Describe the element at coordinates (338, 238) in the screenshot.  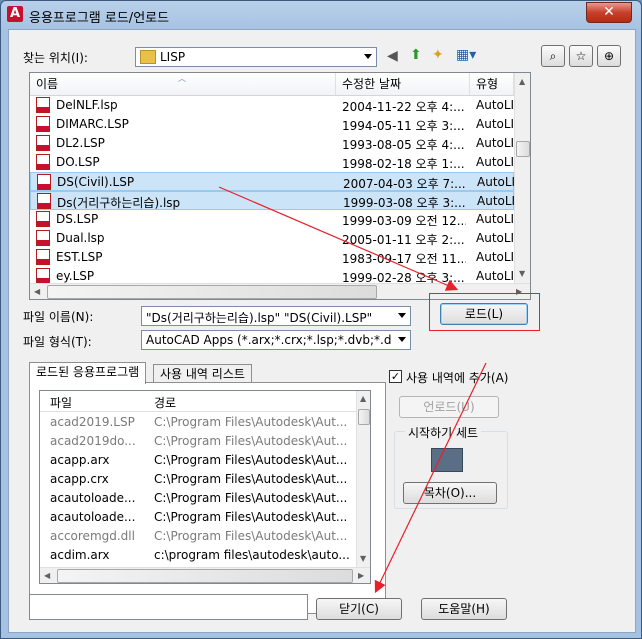
I see `annotation-arrow-to-load` at that location.